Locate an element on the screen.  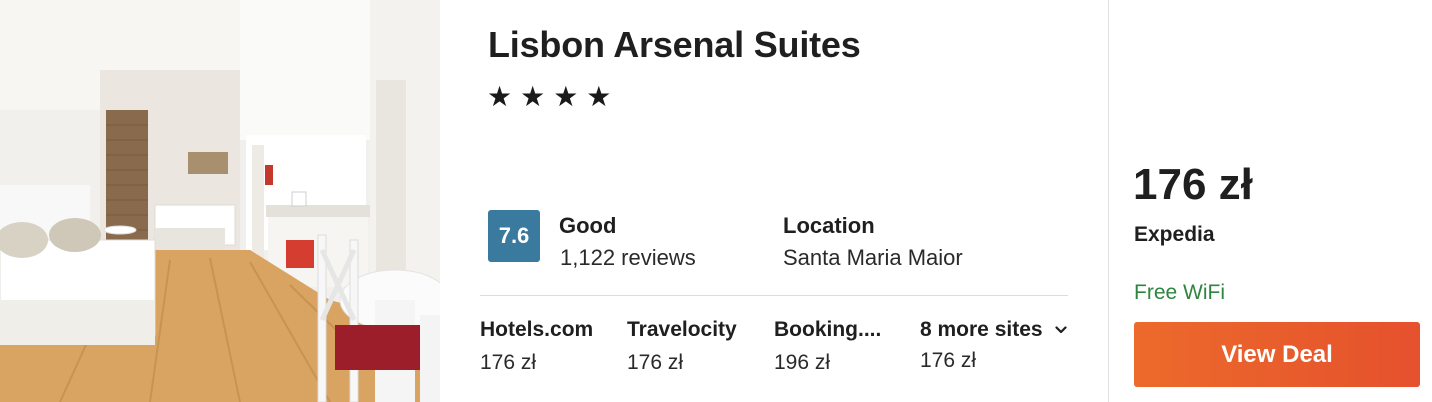
view-deal-button: View Deal is located at coordinates (1277, 354).